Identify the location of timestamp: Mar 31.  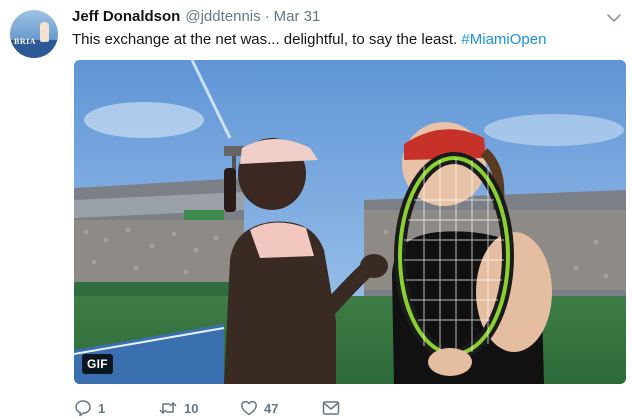
(297, 16).